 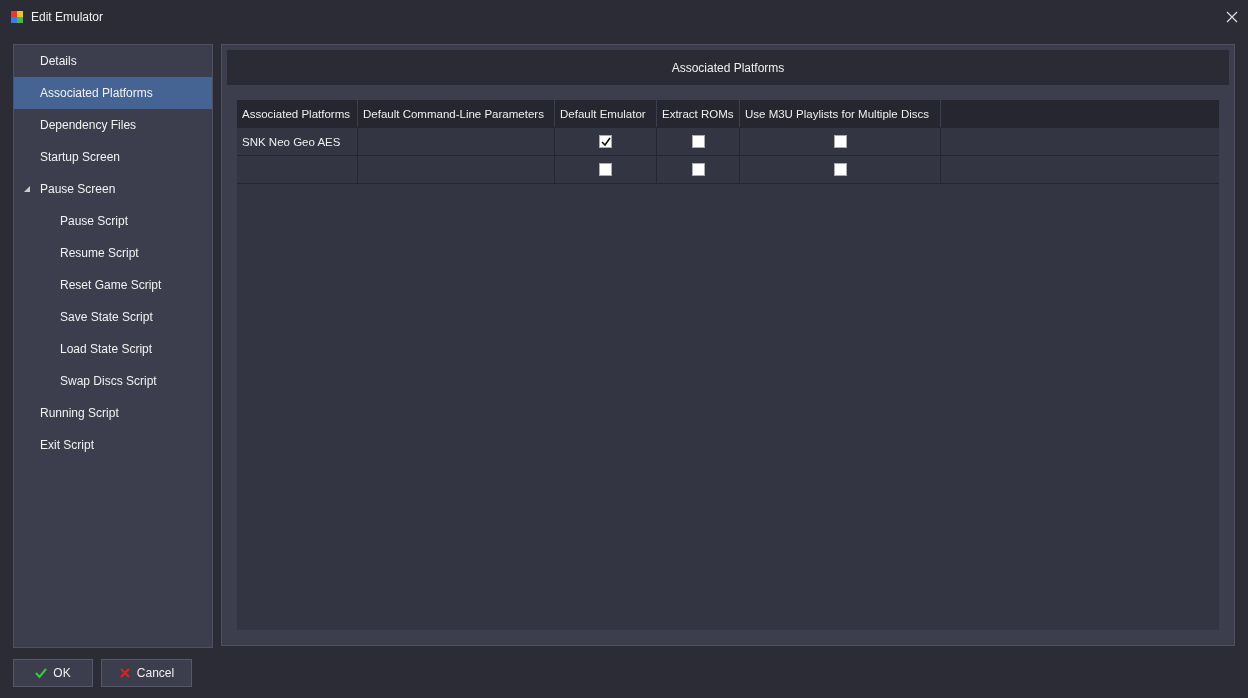 What do you see at coordinates (113, 413) in the screenshot?
I see `sidebar-item: Running Script` at bounding box center [113, 413].